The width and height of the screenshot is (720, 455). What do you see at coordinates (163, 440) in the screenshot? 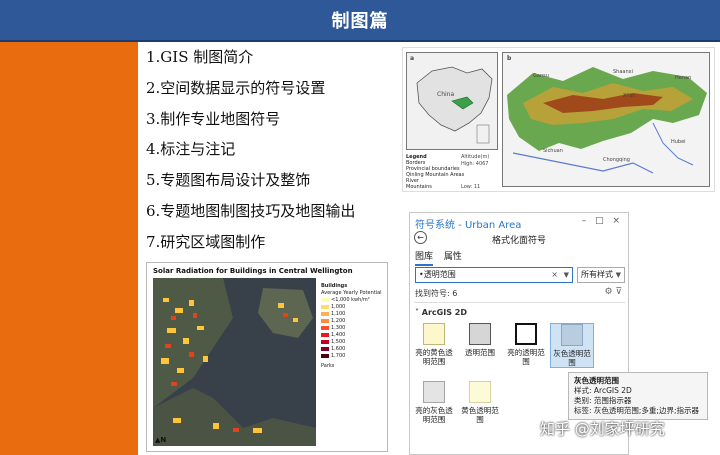
I see `north-label: N` at bounding box center [163, 440].